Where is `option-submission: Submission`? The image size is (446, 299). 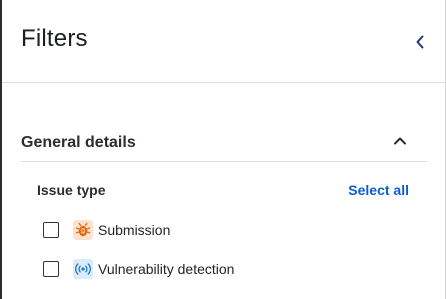 option-submission: Submission is located at coordinates (106, 230).